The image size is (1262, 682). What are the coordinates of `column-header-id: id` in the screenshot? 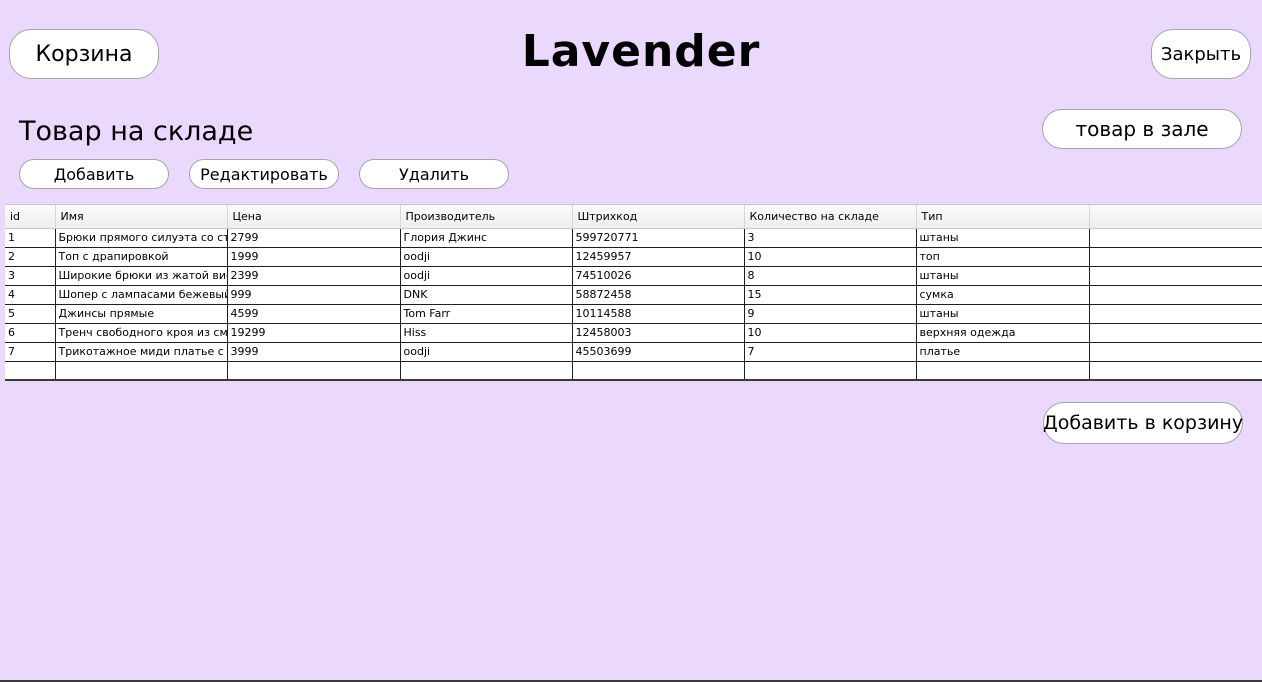 It's located at (30, 217).